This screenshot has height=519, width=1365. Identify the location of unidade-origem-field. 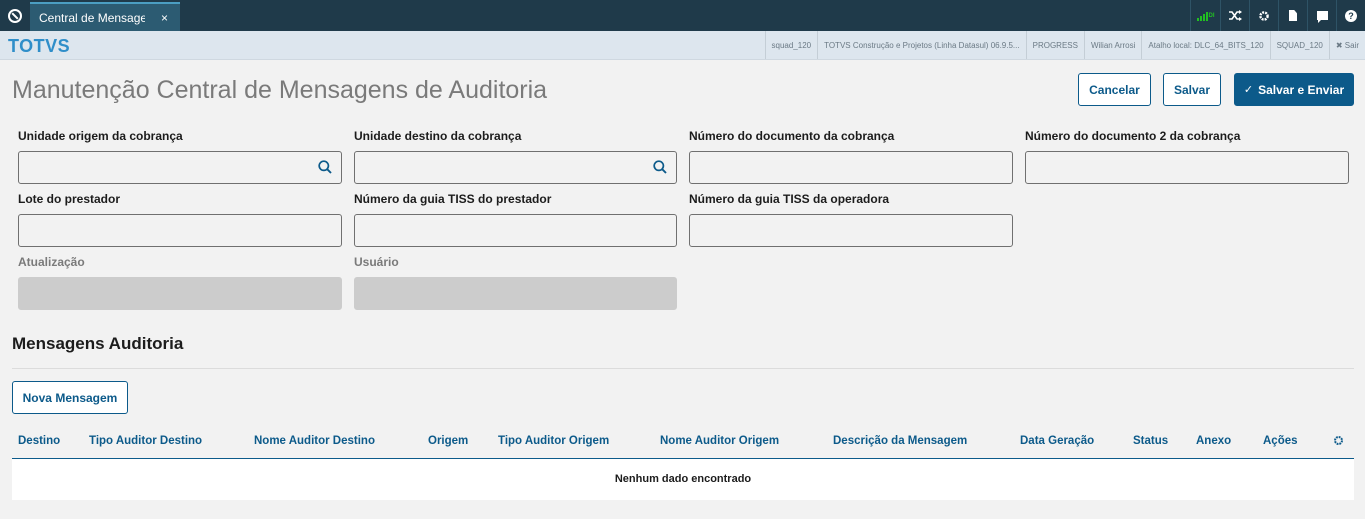
(180, 167).